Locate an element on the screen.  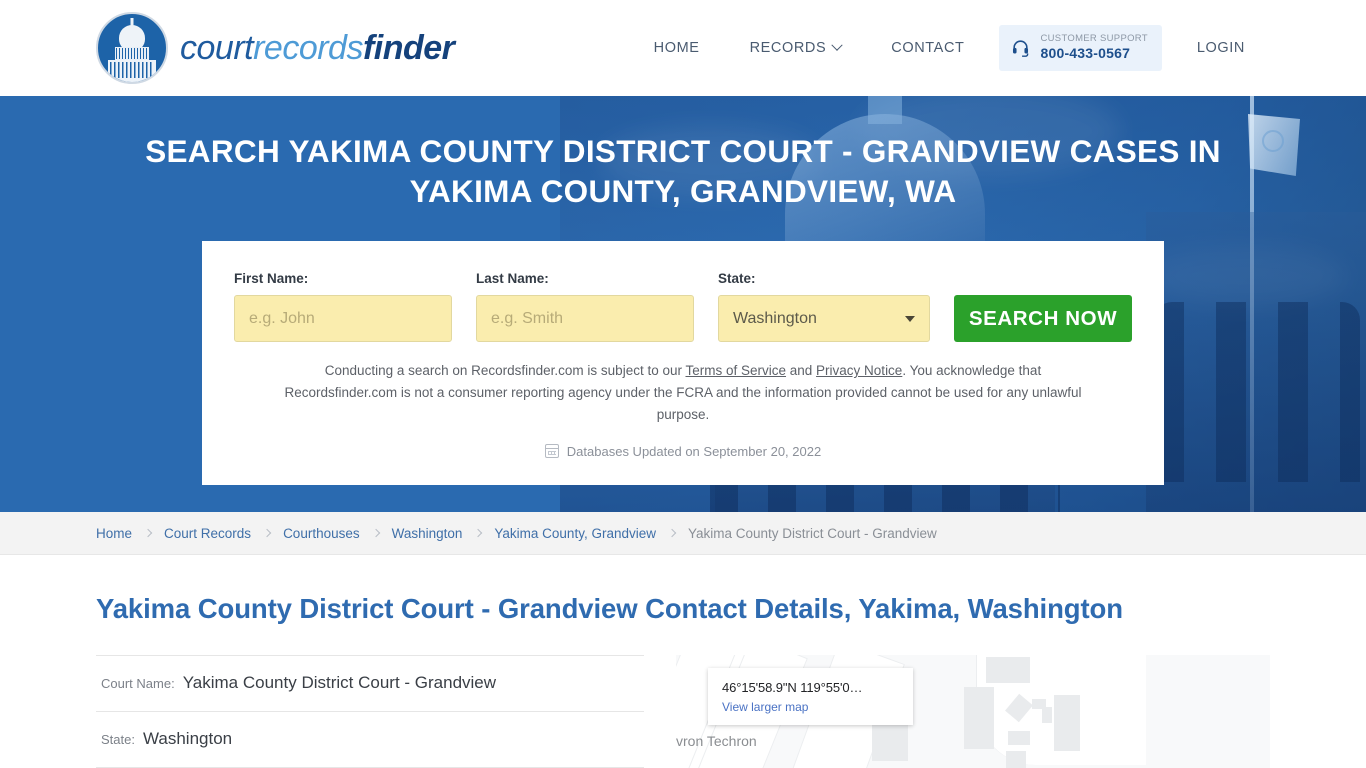
breadcrumb-item-courthouses: Courthouses is located at coordinates (321, 533).